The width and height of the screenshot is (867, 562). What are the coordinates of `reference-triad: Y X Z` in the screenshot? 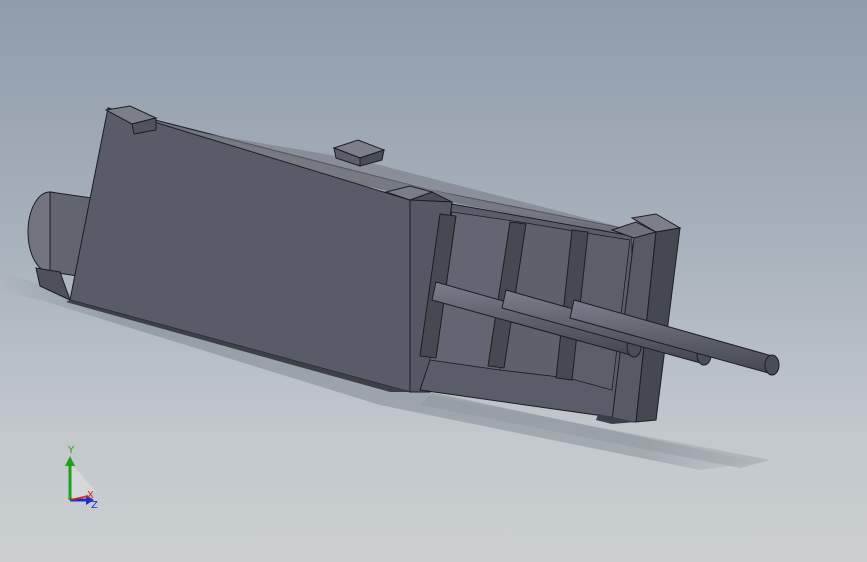 It's located at (81, 478).